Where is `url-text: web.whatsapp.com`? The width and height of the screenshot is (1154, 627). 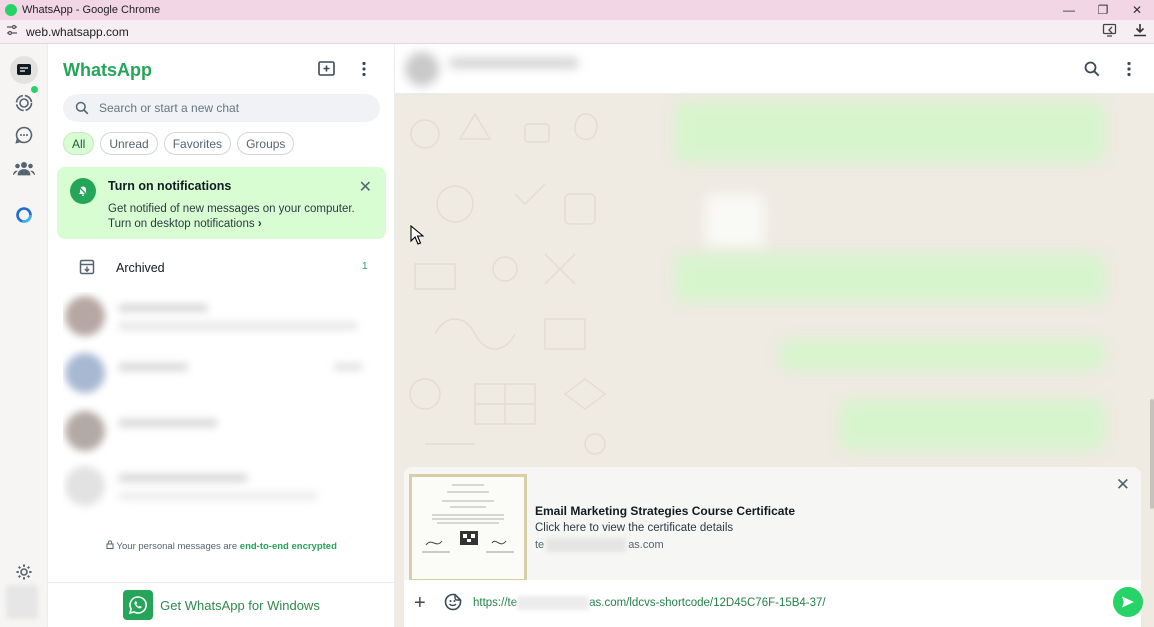 url-text: web.whatsapp.com is located at coordinates (77, 32).